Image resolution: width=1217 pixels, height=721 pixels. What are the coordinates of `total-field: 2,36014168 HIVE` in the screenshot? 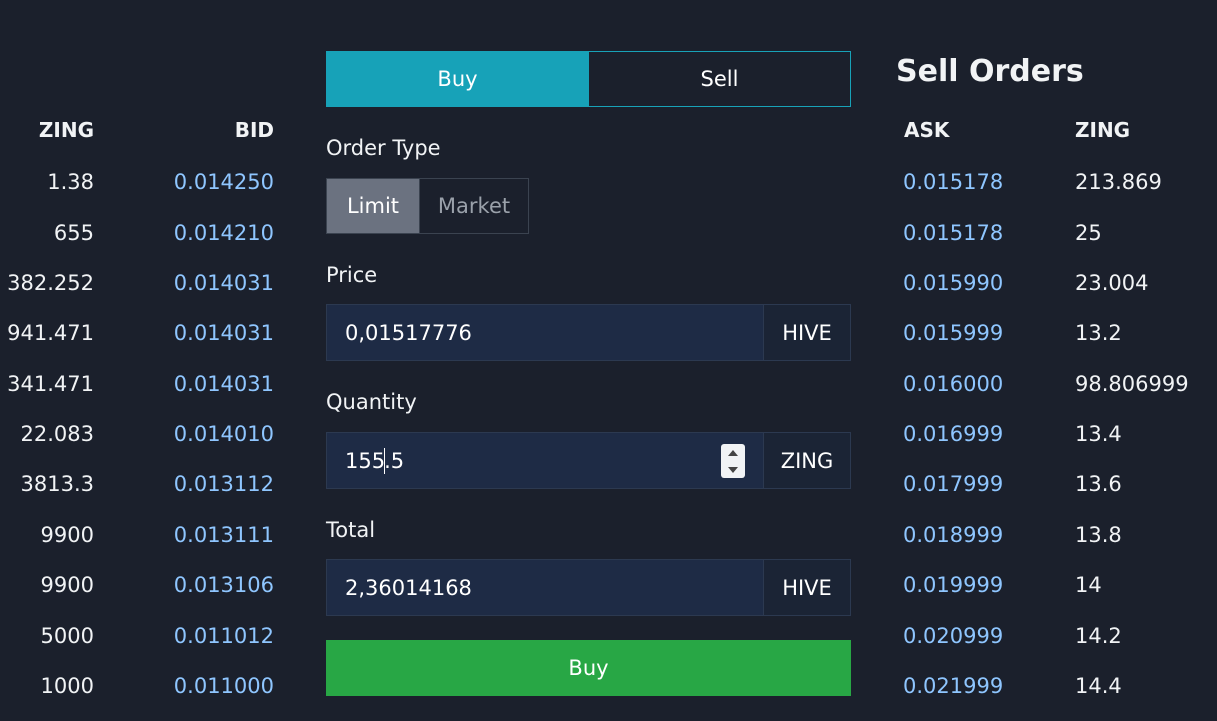 It's located at (588, 587).